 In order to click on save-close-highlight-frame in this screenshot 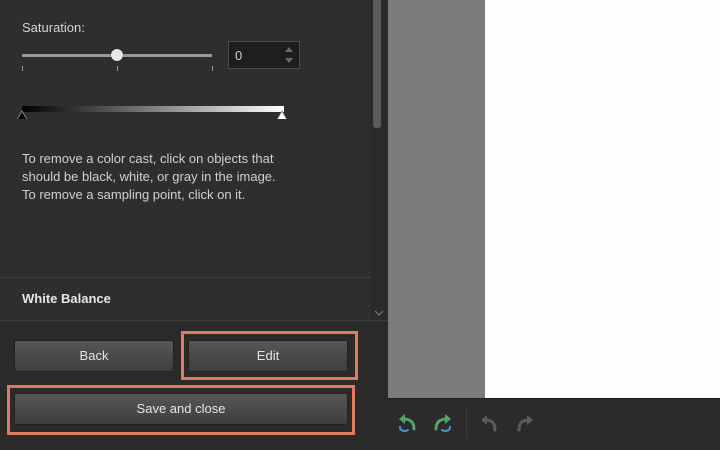, I will do `click(181, 410)`.